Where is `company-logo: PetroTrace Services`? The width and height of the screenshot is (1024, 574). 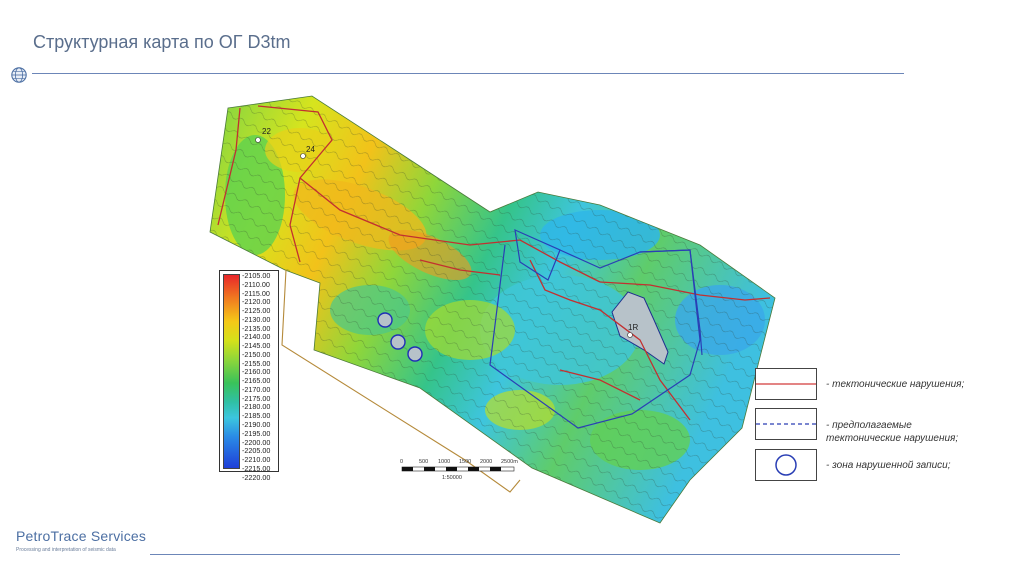
company-logo: PetroTrace Services is located at coordinates (81, 536).